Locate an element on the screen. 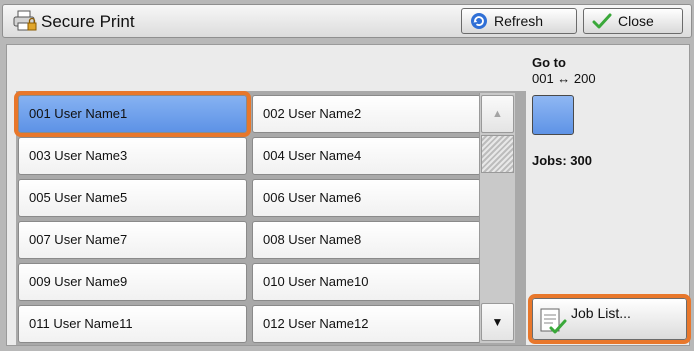 This screenshot has width=694, height=351. close-button: Close is located at coordinates (633, 21).